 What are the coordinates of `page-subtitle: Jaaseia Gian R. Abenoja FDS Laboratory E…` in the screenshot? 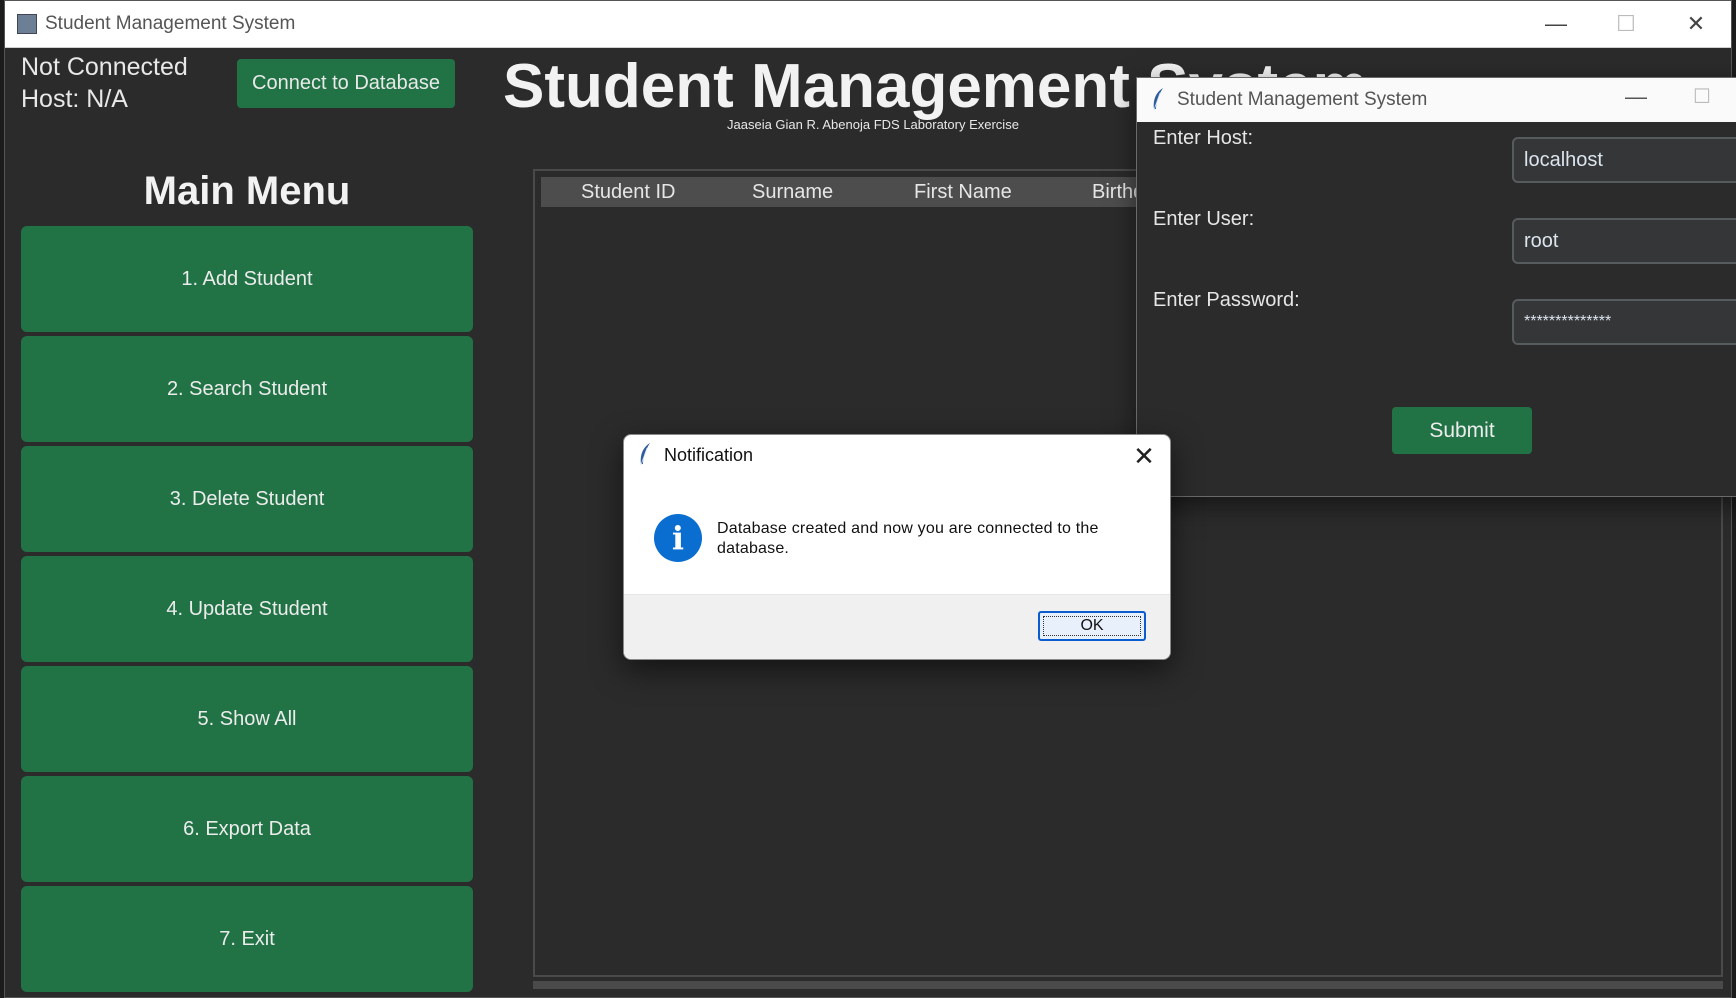 It's located at (873, 124).